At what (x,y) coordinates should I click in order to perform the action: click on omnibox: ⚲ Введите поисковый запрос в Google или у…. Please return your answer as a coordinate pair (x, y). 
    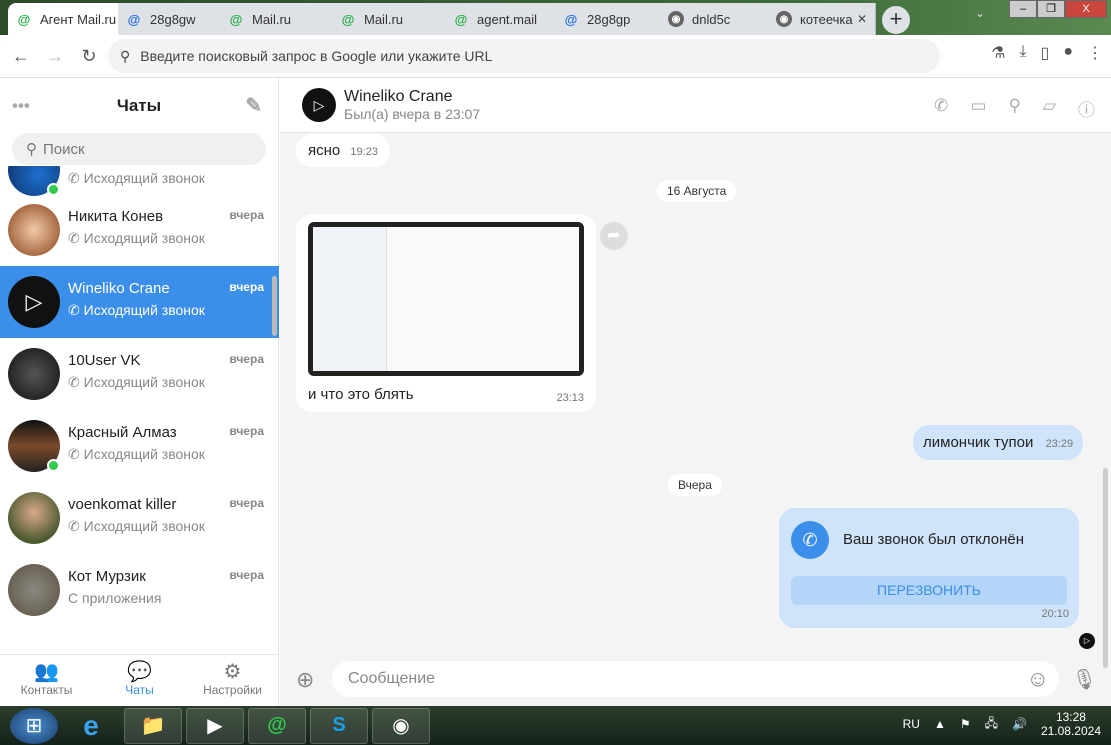
    Looking at the image, I should click on (524, 56).